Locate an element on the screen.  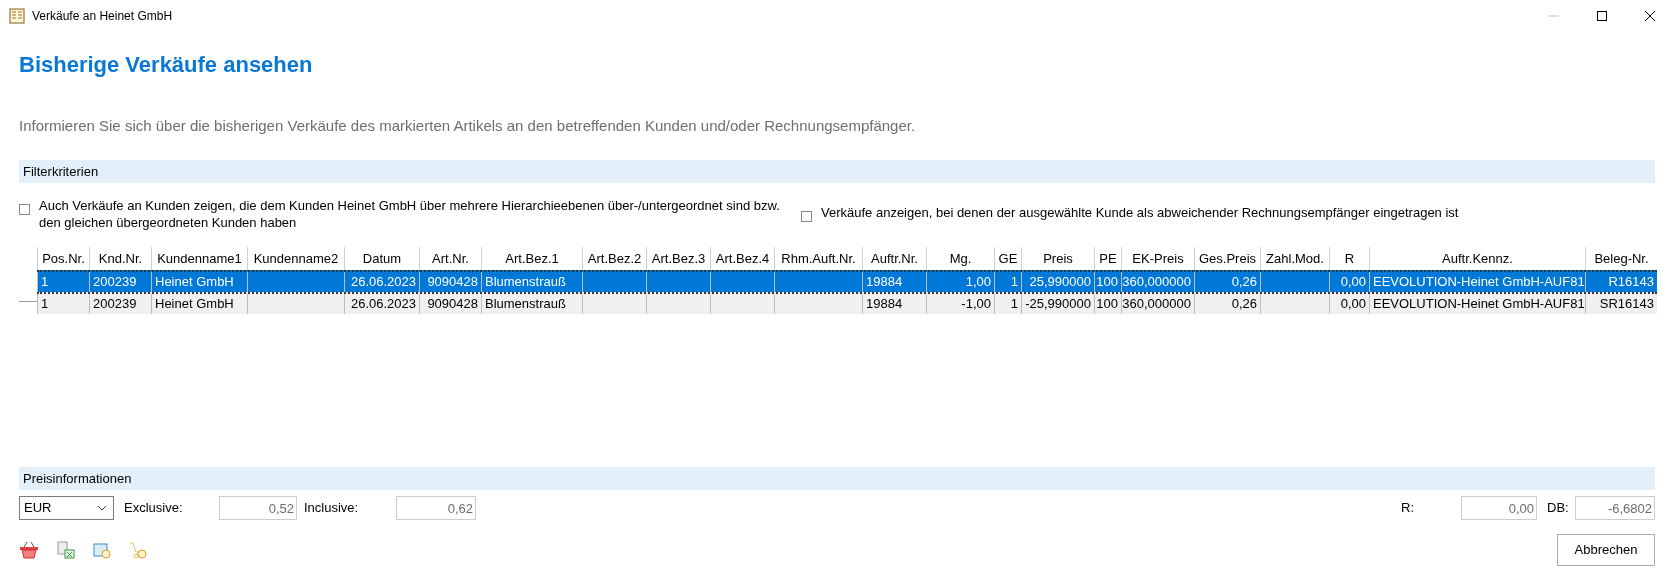
table-cell-text: 25,990000 is located at coordinates (1060, 282).